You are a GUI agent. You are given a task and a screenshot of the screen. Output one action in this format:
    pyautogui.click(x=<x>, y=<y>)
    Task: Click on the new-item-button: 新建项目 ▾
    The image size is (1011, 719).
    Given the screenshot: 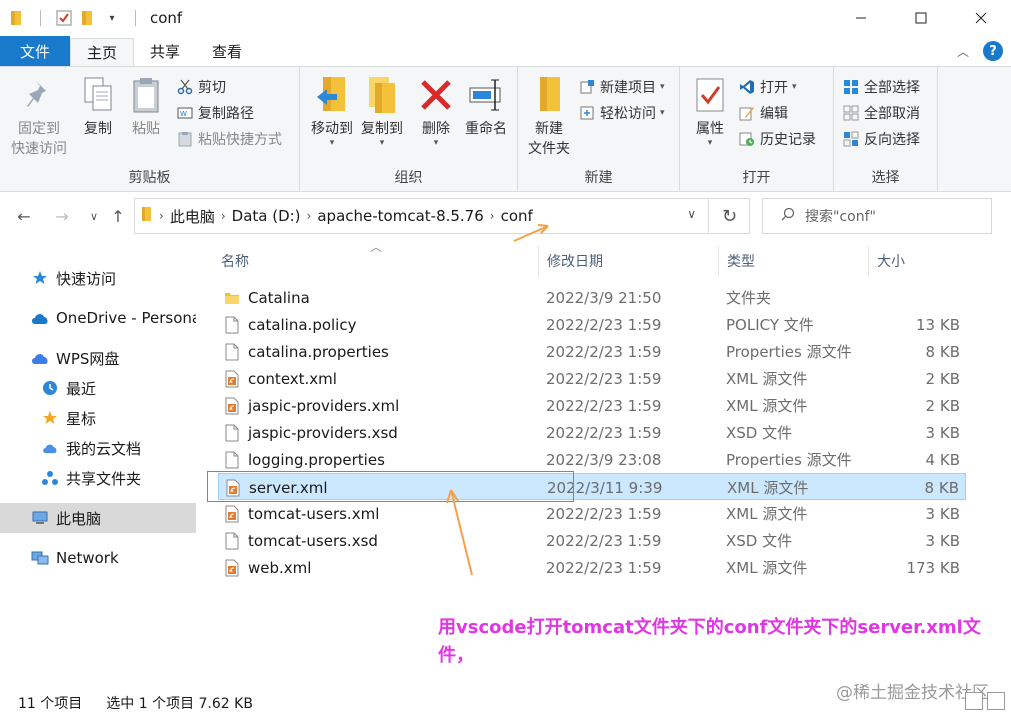 What is the action you would take?
    pyautogui.click(x=621, y=87)
    